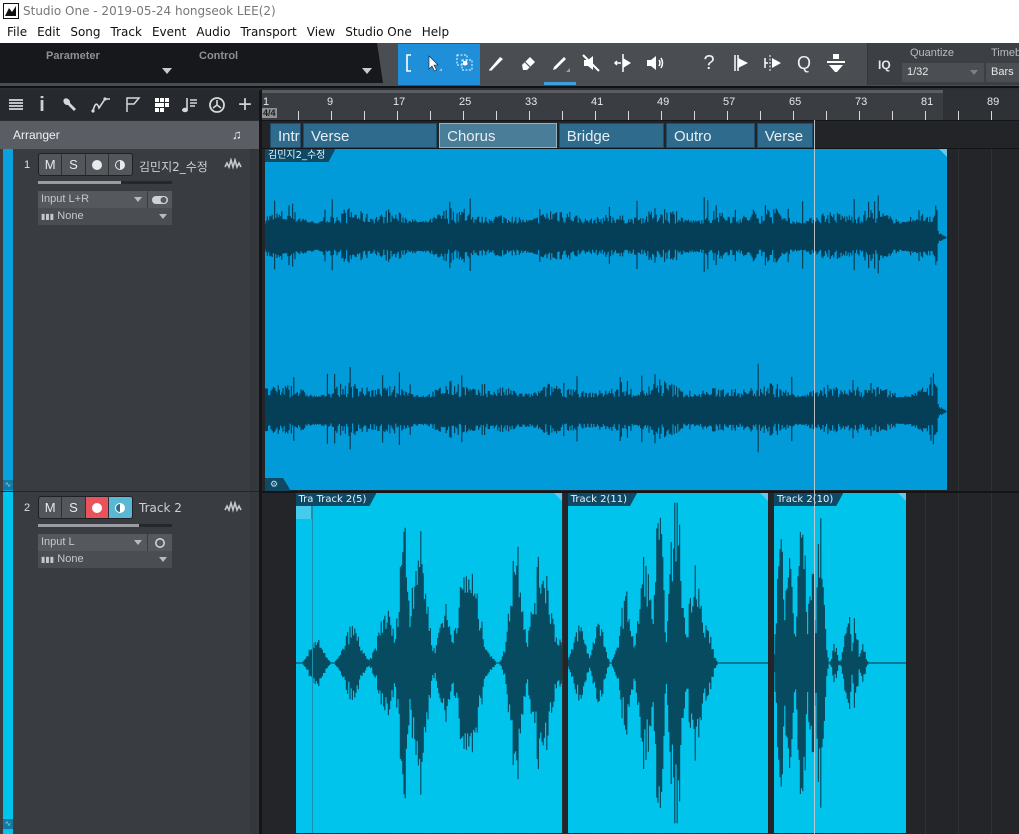  Describe the element at coordinates (560, 63) in the screenshot. I see `paint-pencil-icon` at that location.